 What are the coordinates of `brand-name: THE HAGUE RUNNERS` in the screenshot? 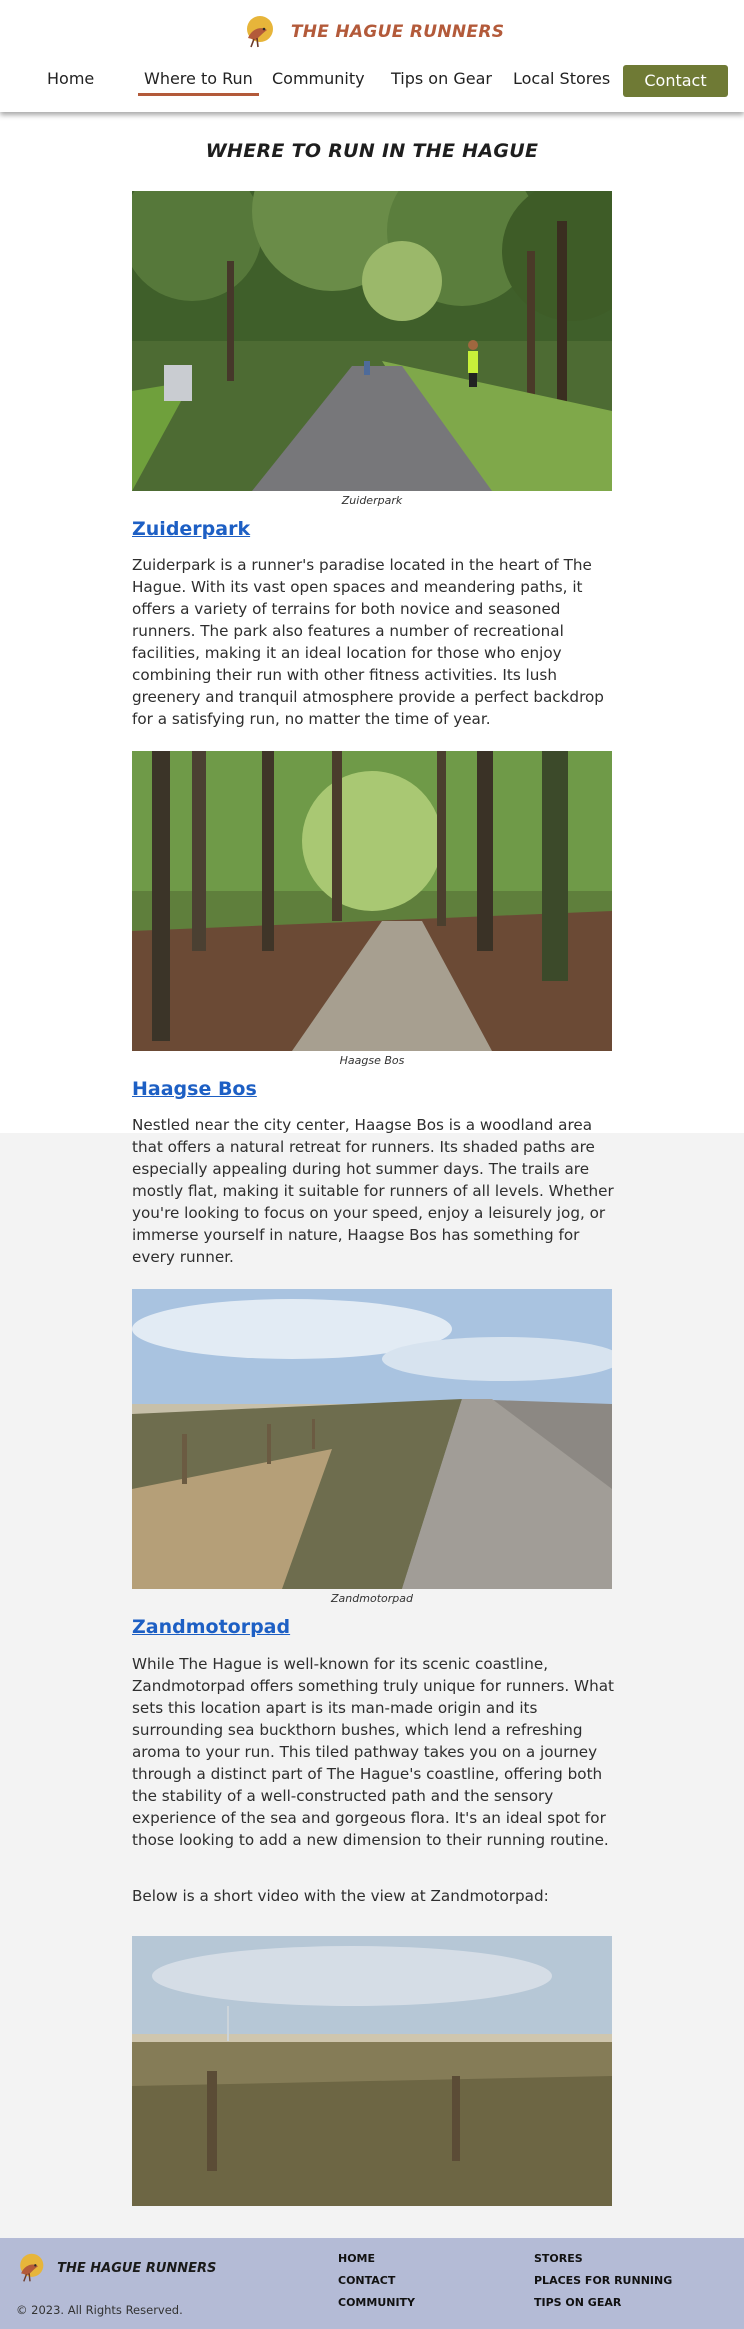 It's located at (397, 32).